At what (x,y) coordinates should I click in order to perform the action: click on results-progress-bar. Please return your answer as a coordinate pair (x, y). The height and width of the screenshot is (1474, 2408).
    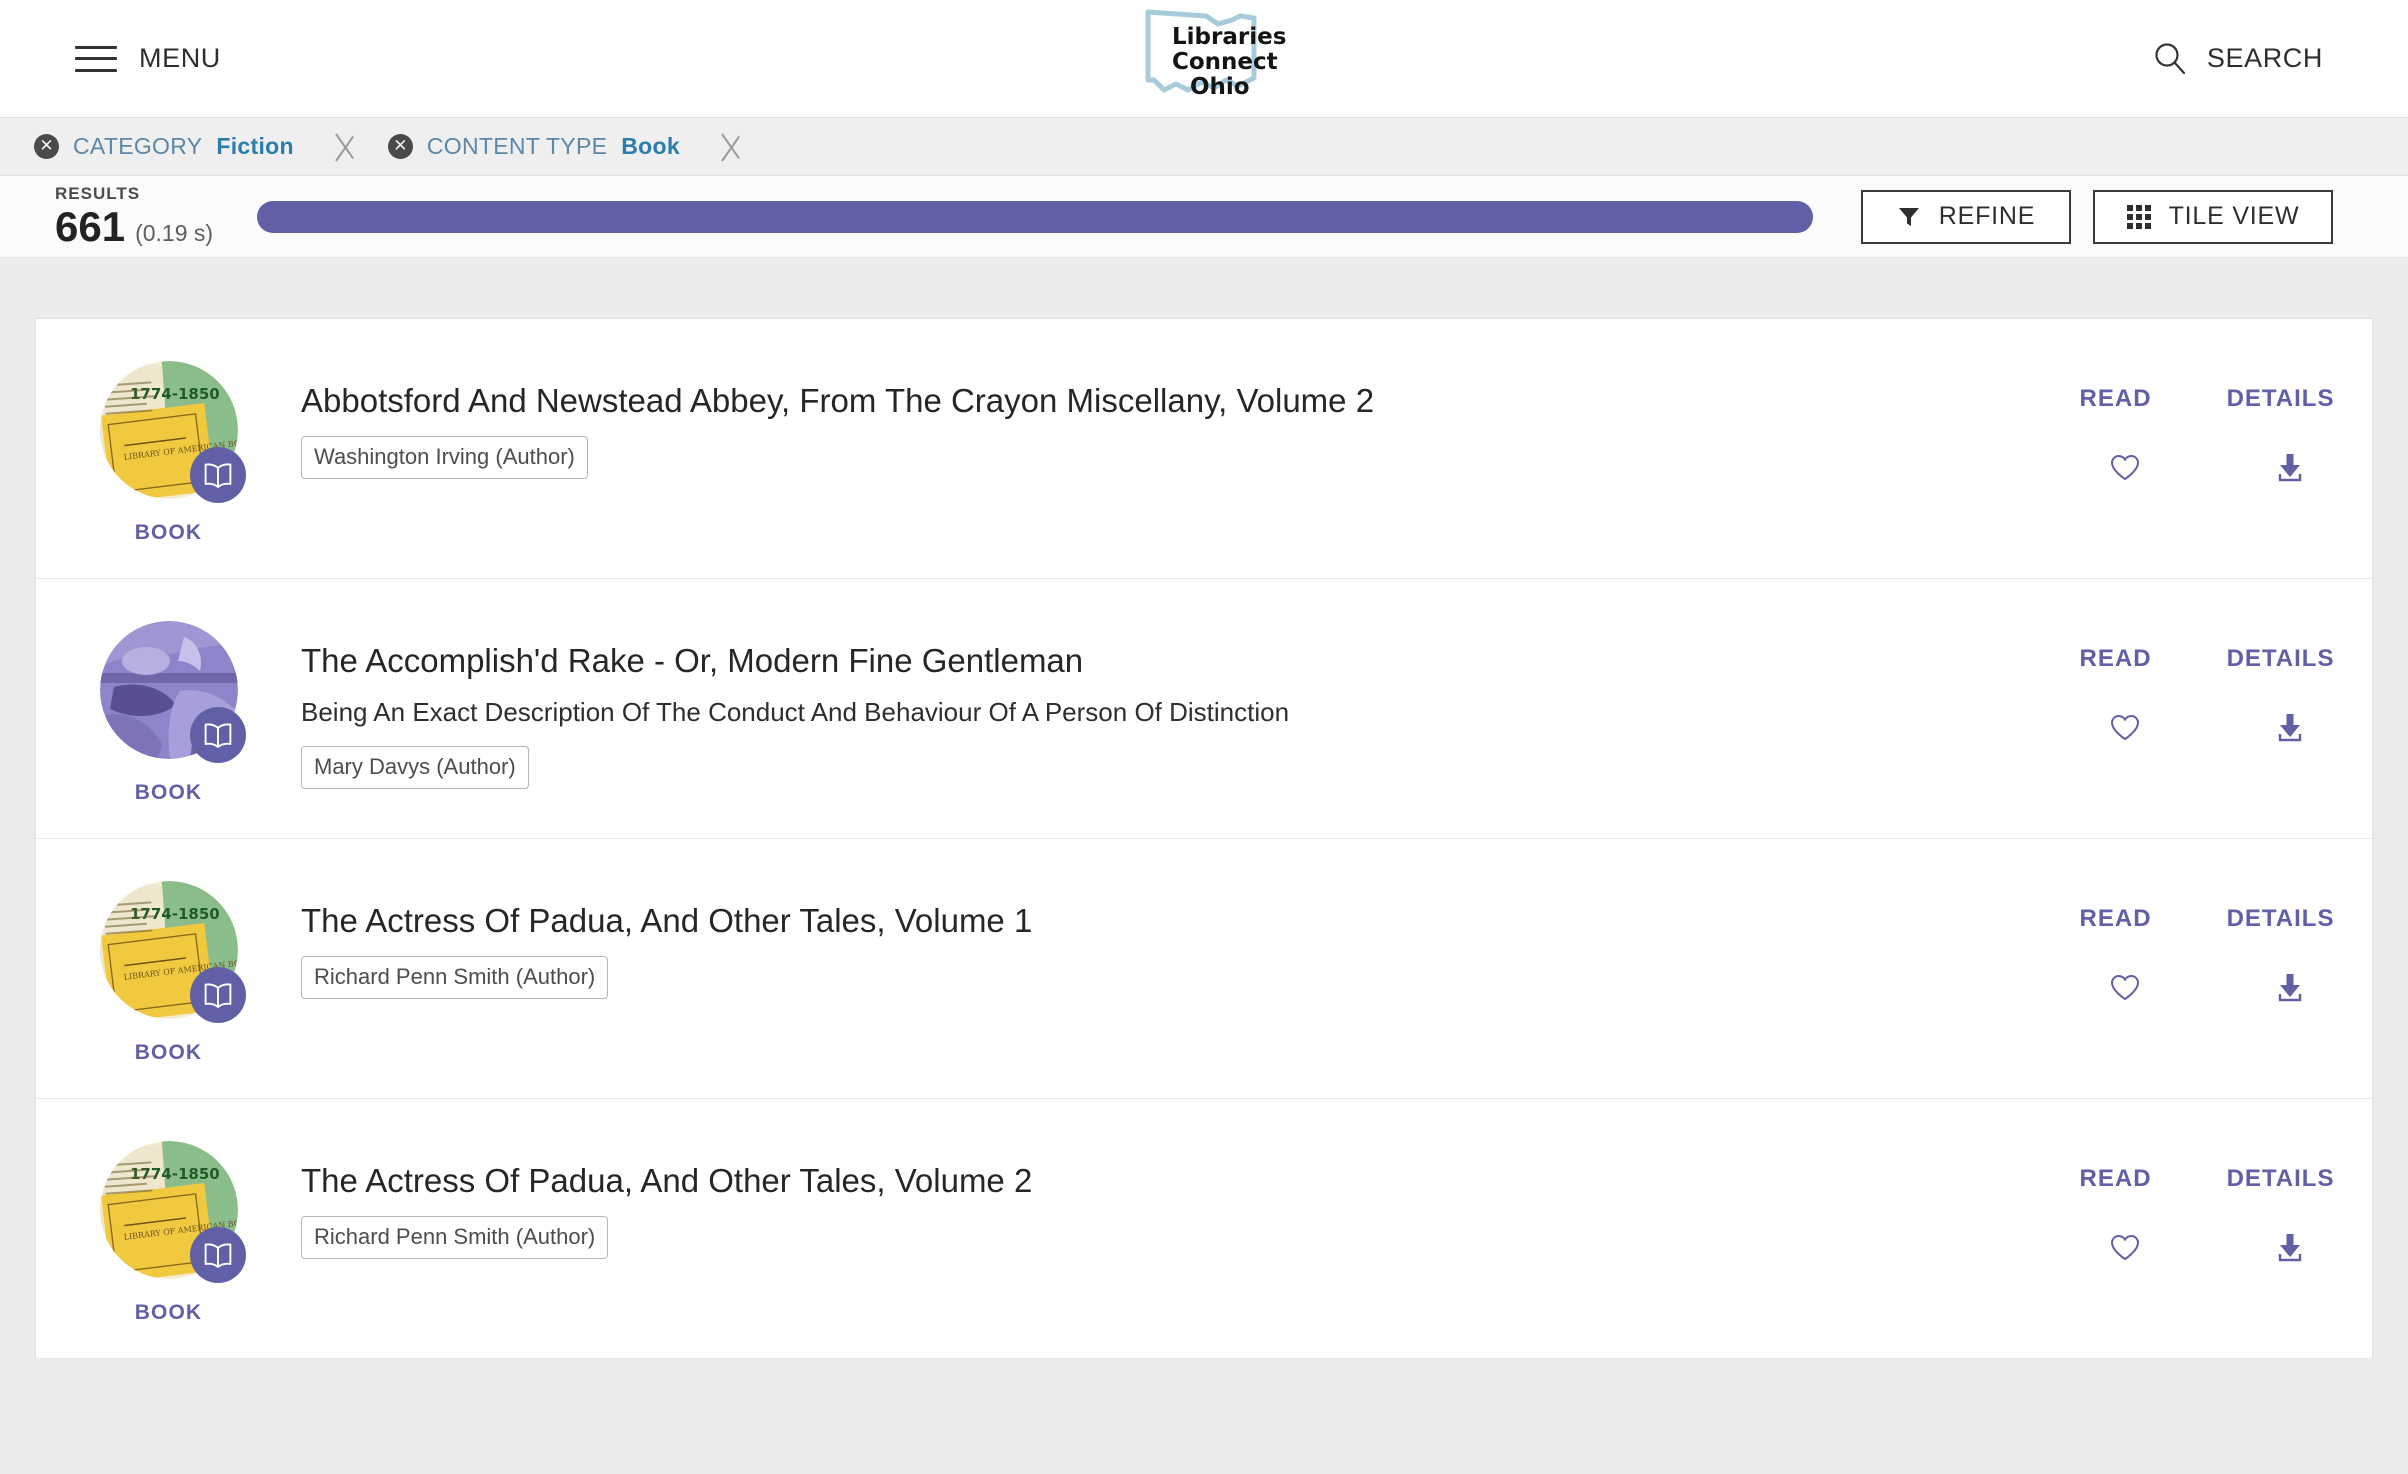
    Looking at the image, I should click on (1035, 216).